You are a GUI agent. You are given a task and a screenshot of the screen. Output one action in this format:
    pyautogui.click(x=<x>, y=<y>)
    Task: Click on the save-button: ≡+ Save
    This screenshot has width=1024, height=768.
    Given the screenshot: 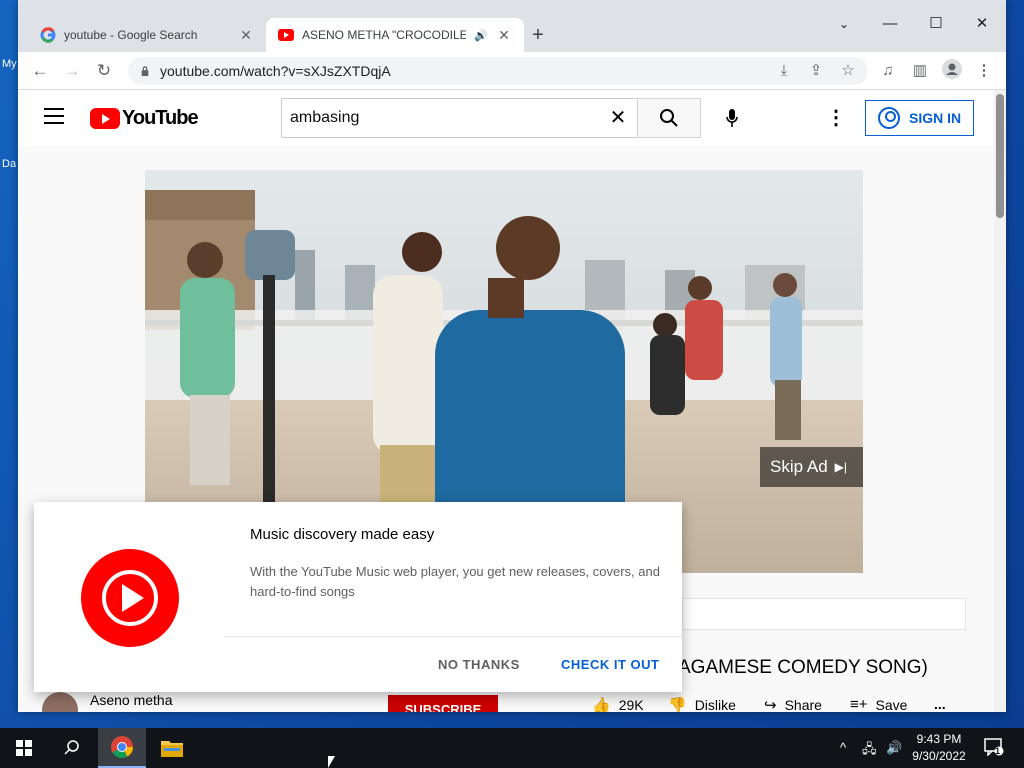 What is the action you would take?
    pyautogui.click(x=878, y=704)
    